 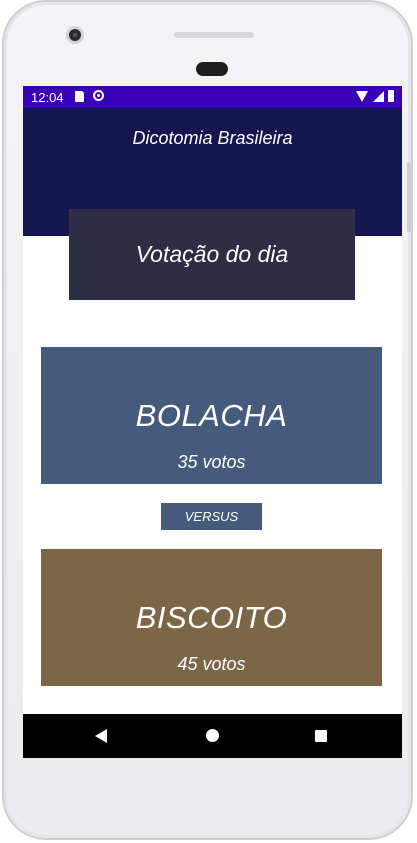 I want to click on front-camera, so click(x=75, y=35).